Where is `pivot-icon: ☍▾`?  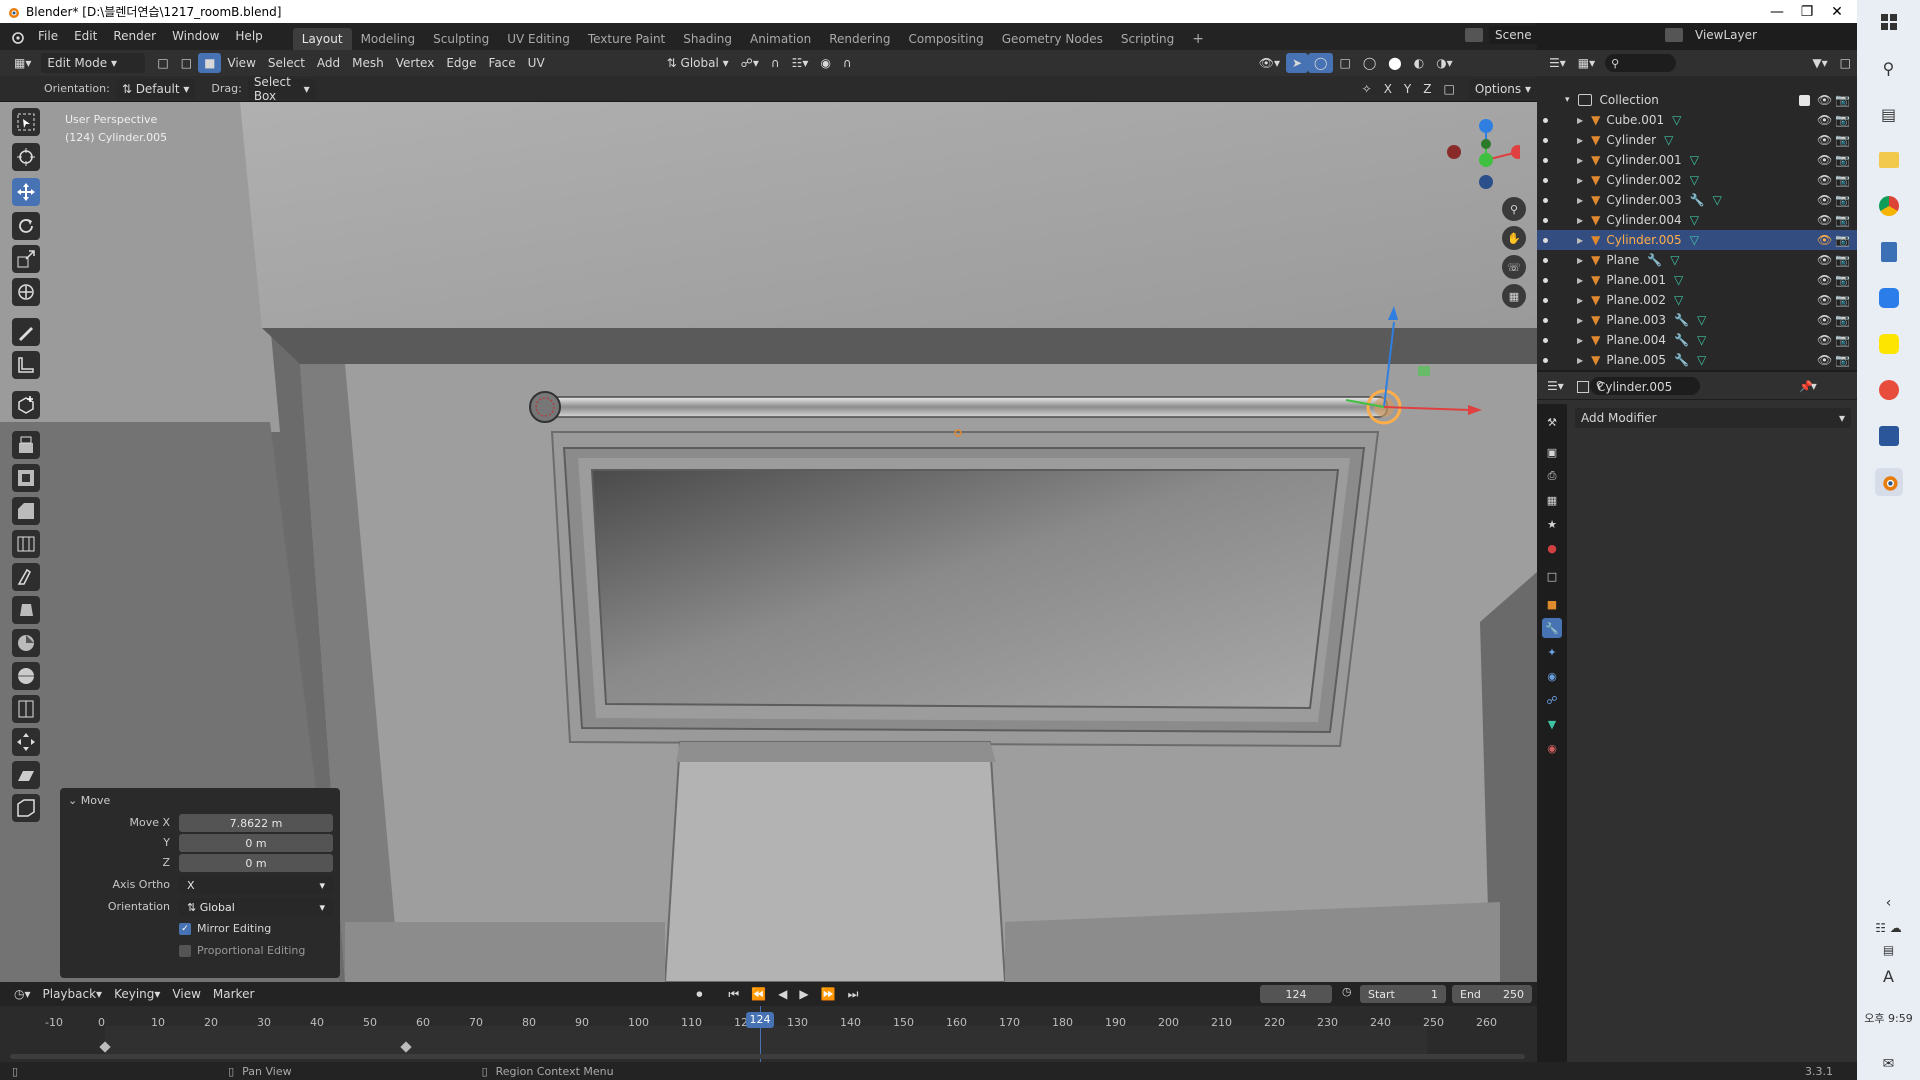 pivot-icon: ☍▾ is located at coordinates (750, 63).